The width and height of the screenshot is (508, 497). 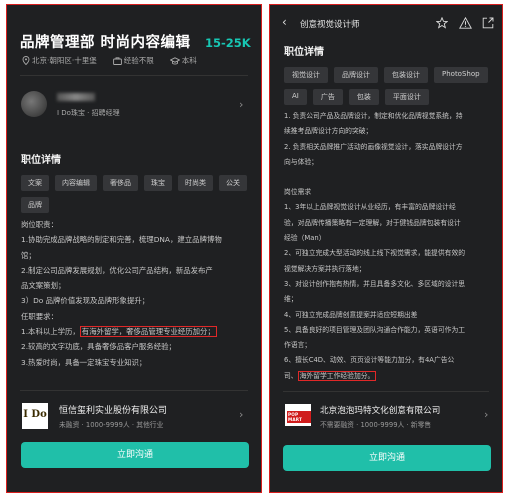 I want to click on desc-line: 验，对品牌传播策略有一定理解，对于健钱品牌包装有设计, so click(x=372, y=222).